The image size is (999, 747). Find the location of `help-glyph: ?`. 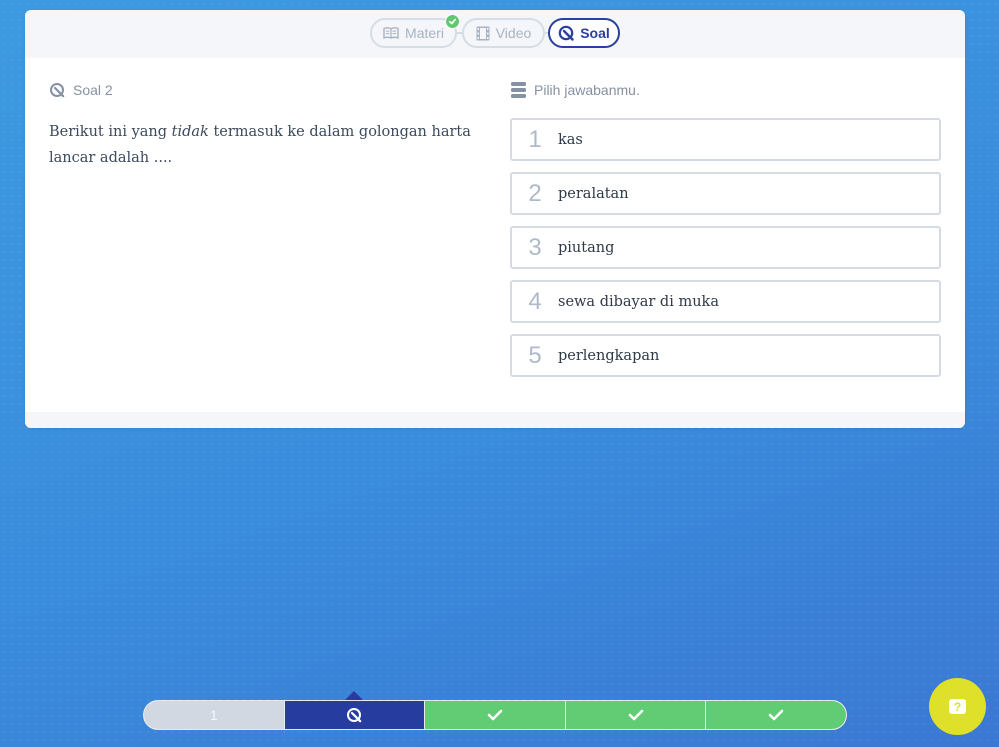

help-glyph: ? is located at coordinates (957, 706).